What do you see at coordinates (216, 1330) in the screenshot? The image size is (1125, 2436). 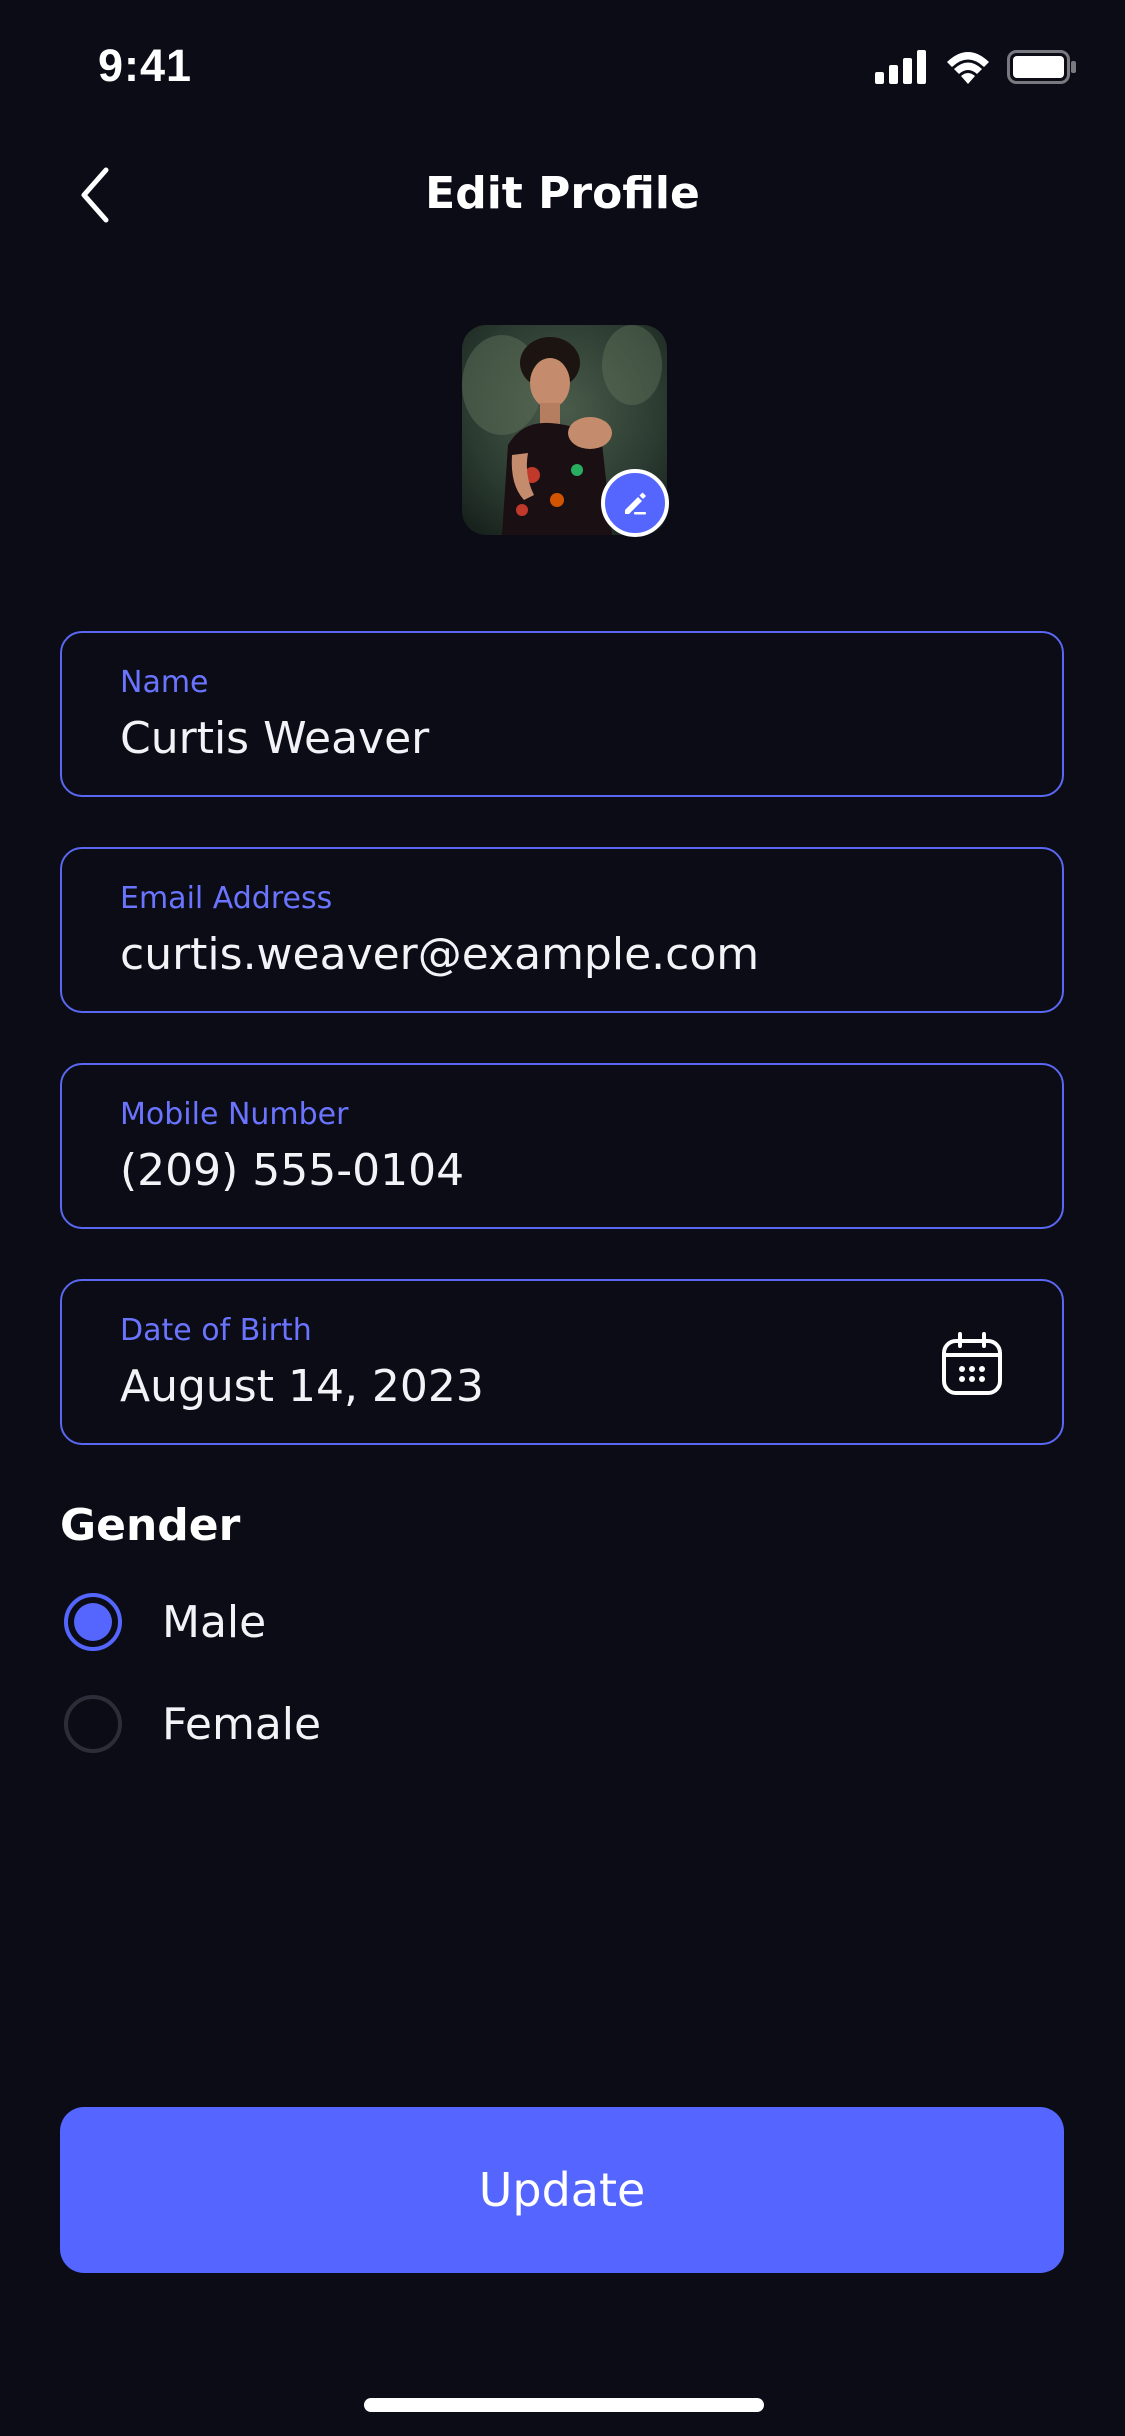 I see `dob-label: Date of Birth` at bounding box center [216, 1330].